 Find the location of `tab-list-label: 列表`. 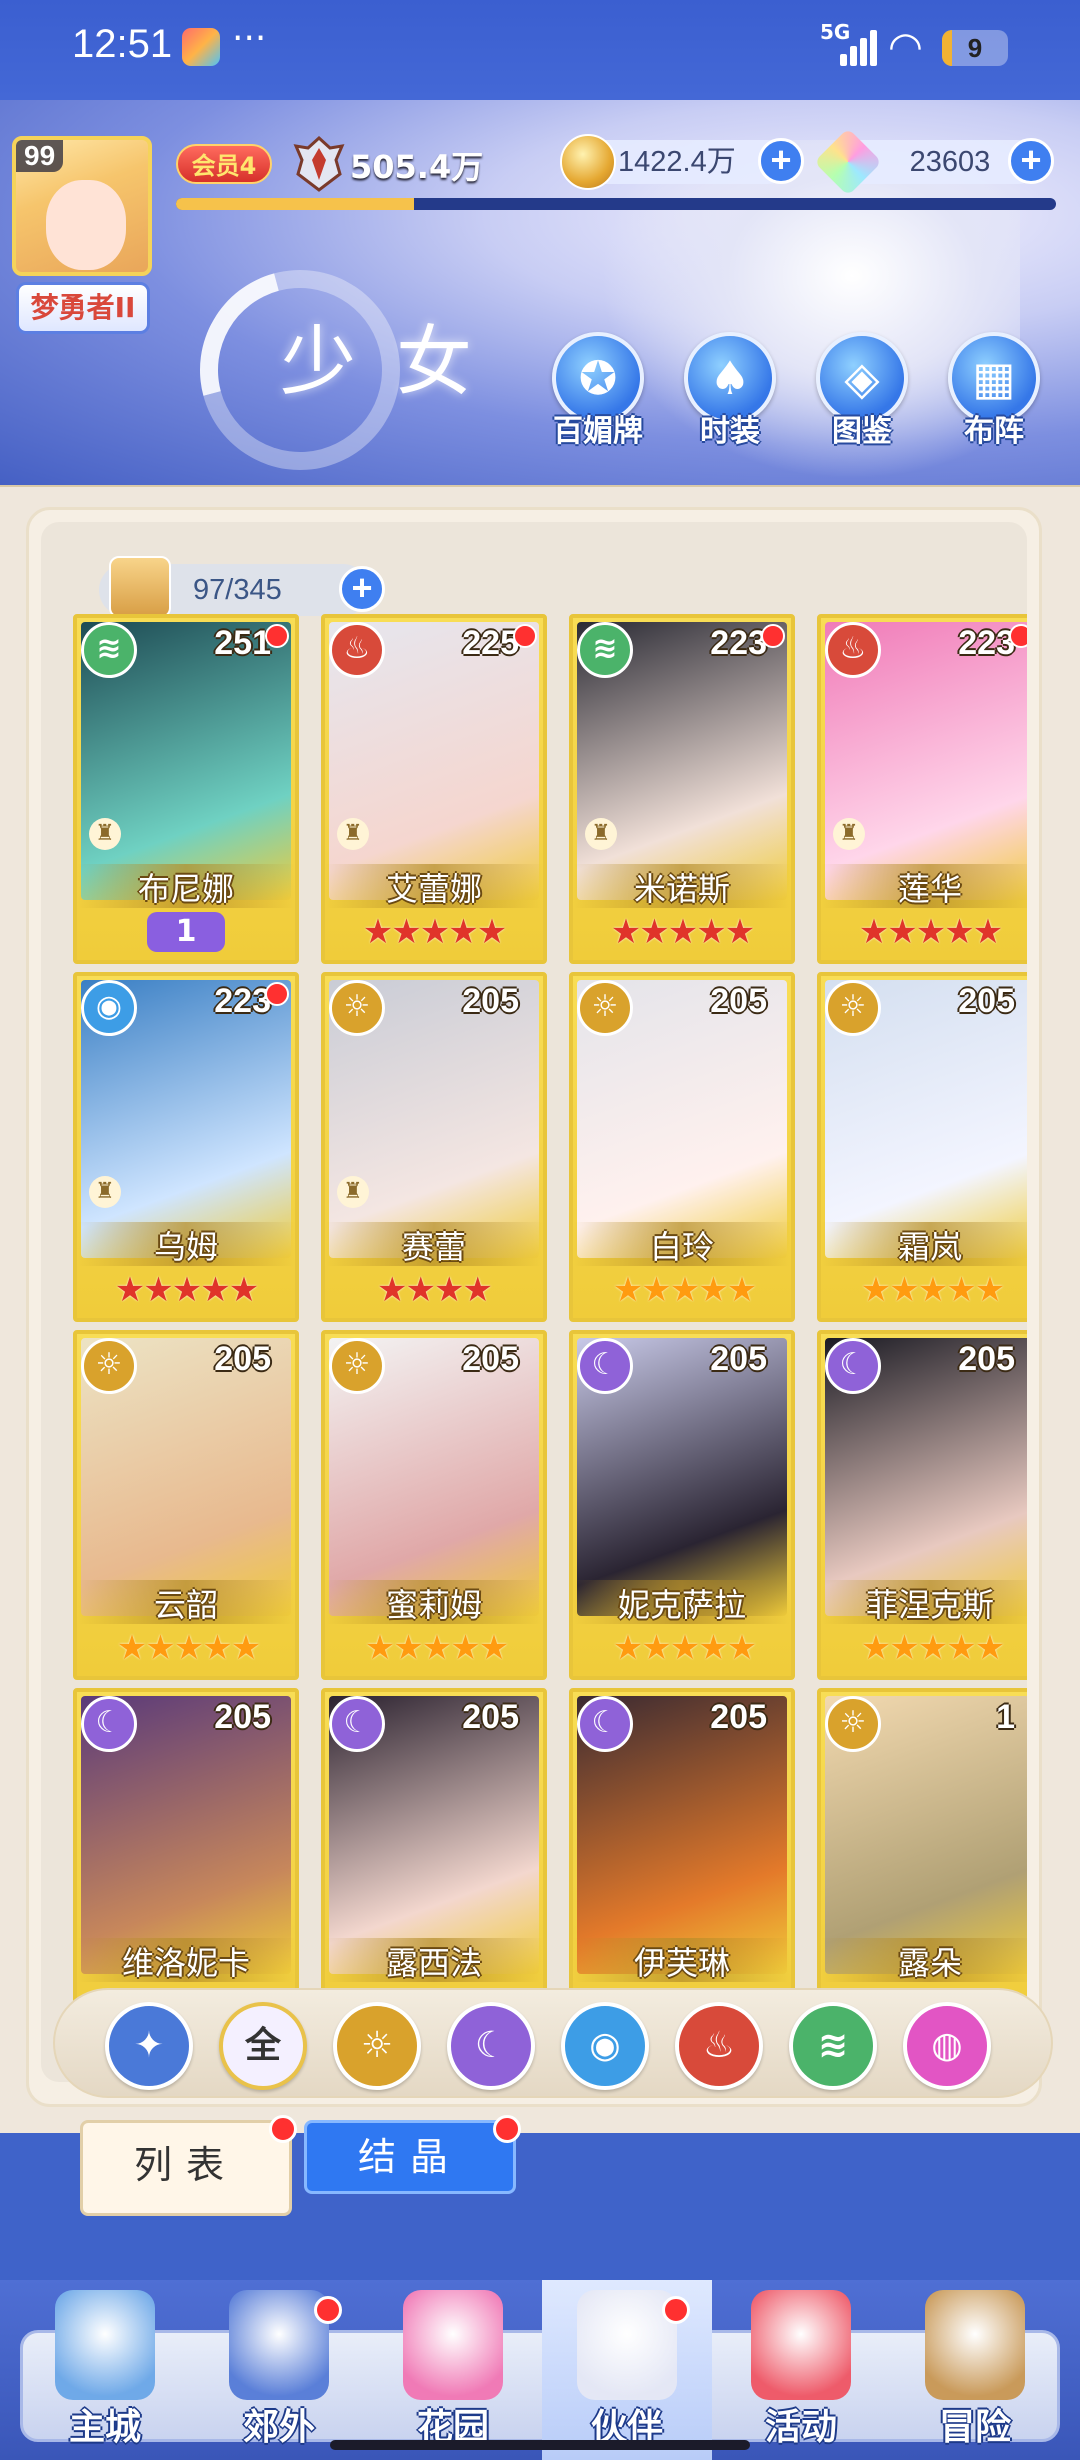

tab-list-label: 列表 is located at coordinates (185, 2165).